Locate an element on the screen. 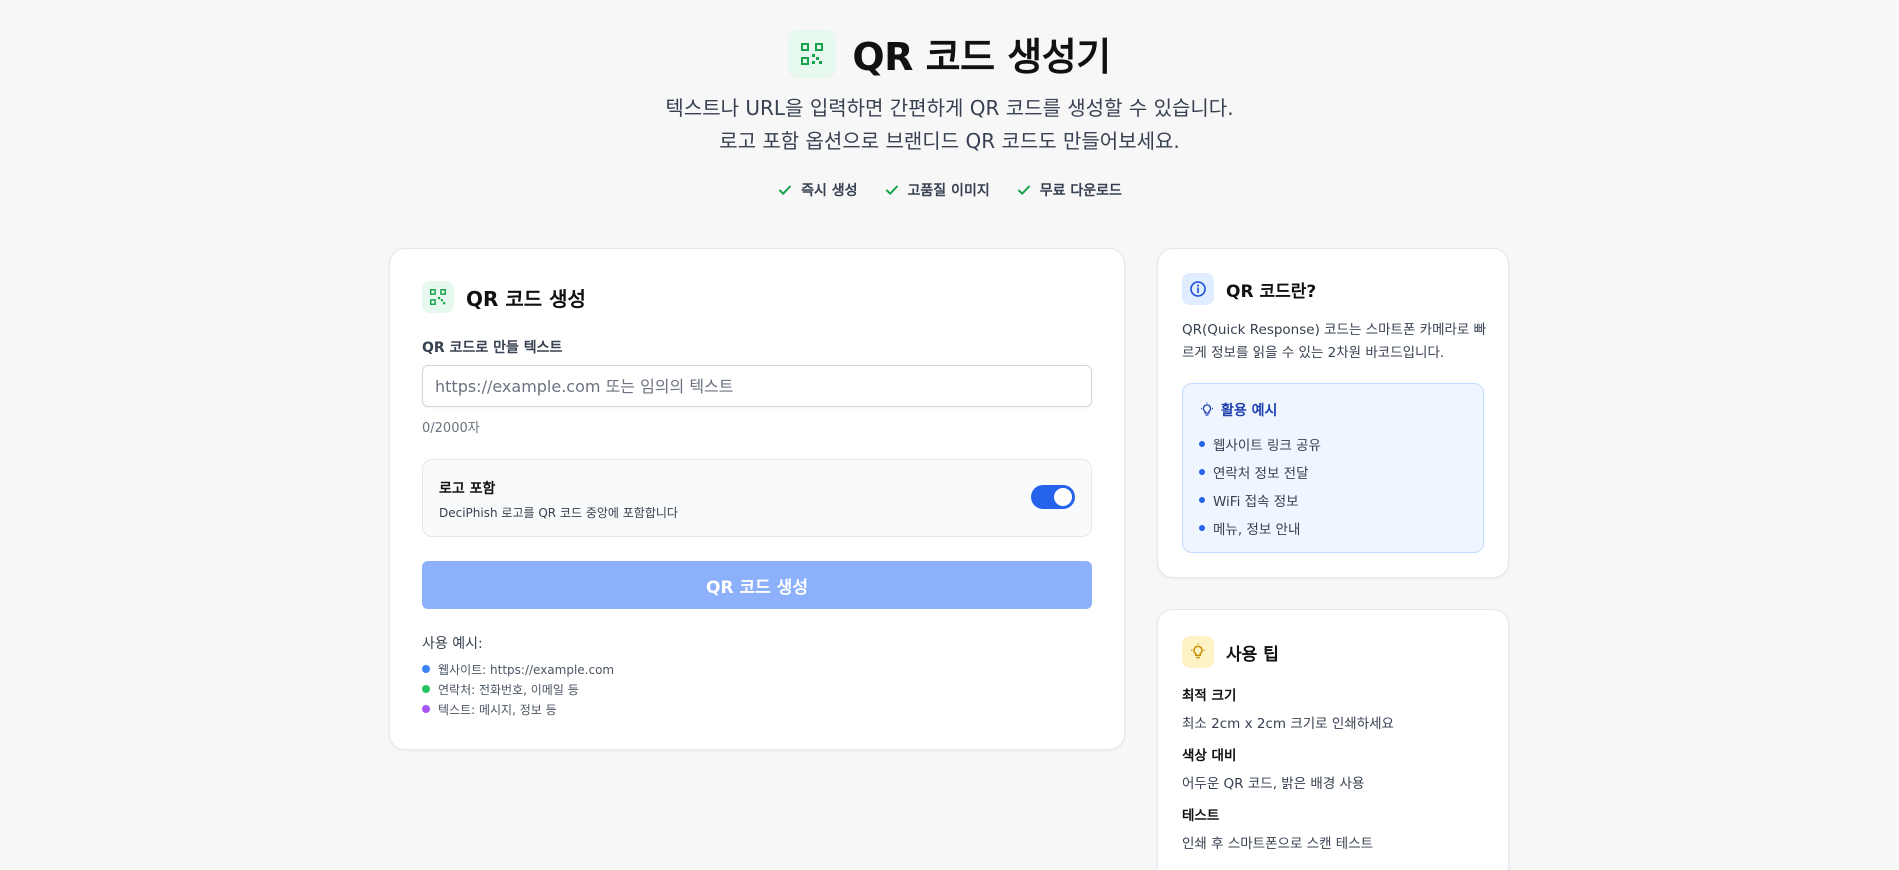 This screenshot has width=1899, height=870. page-header: QR 코드 생성기 is located at coordinates (949, 53).